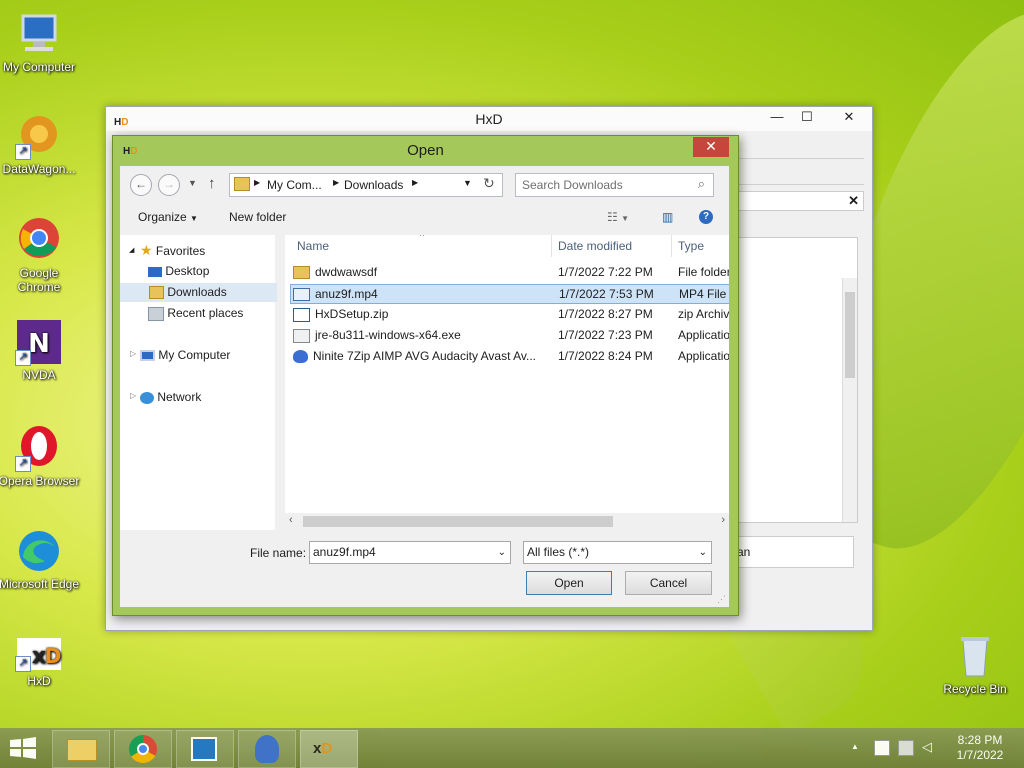  Describe the element at coordinates (668, 583) in the screenshot. I see `cancel-button: Cancel` at that location.